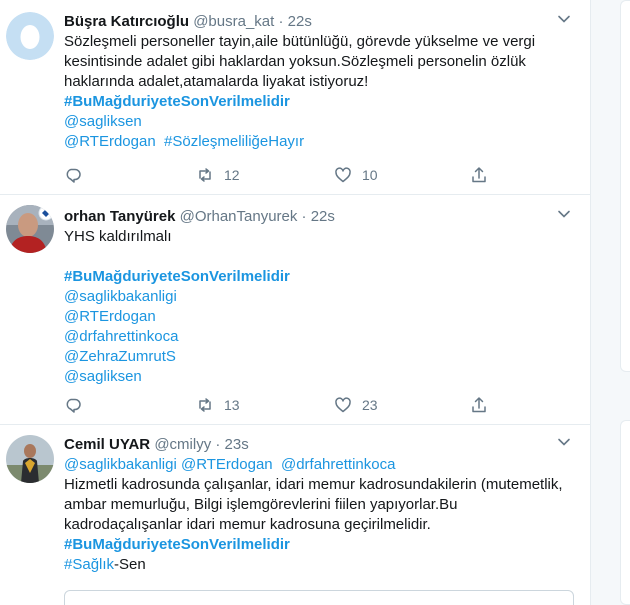  What do you see at coordinates (317, 445) in the screenshot?
I see `tweet-header: Cemil UYAR @cmilyy · 23s` at bounding box center [317, 445].